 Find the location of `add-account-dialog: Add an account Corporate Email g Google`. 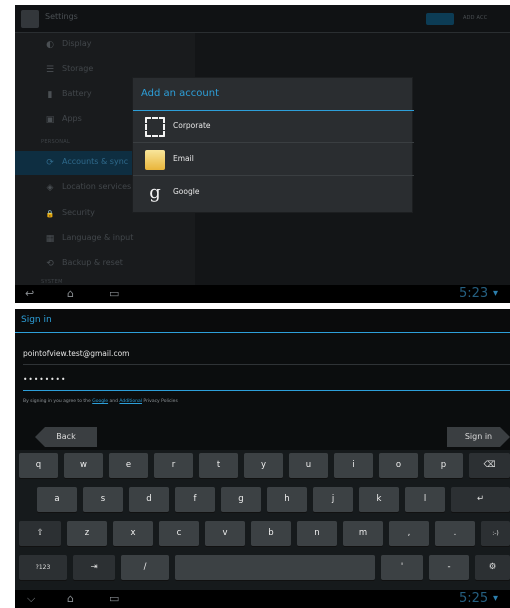

add-account-dialog: Add an account Corporate Email g Google is located at coordinates (273, 145).